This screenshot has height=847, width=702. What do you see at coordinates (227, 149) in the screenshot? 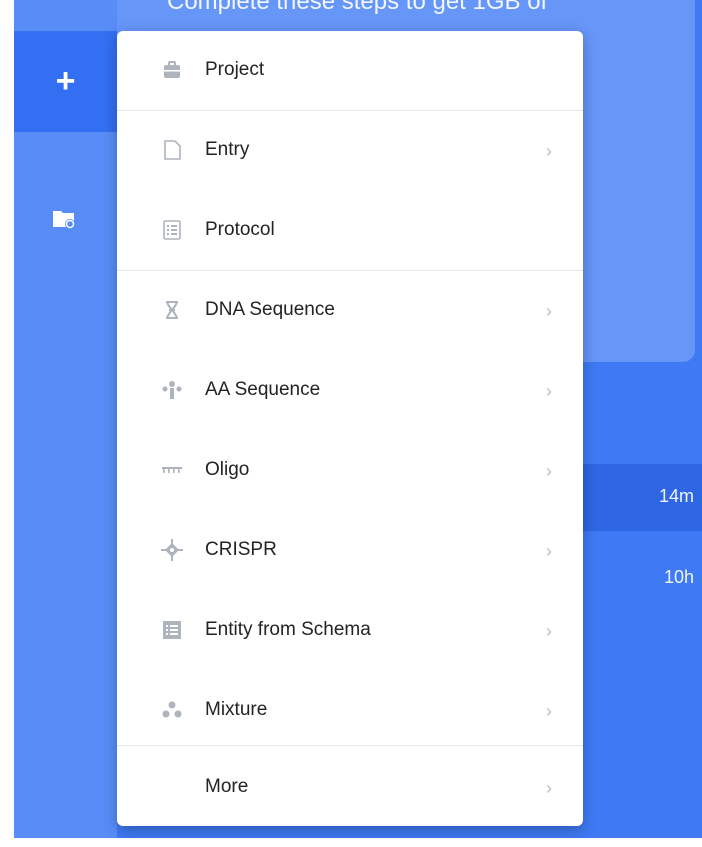
I see `menu-item-label: Entry` at bounding box center [227, 149].